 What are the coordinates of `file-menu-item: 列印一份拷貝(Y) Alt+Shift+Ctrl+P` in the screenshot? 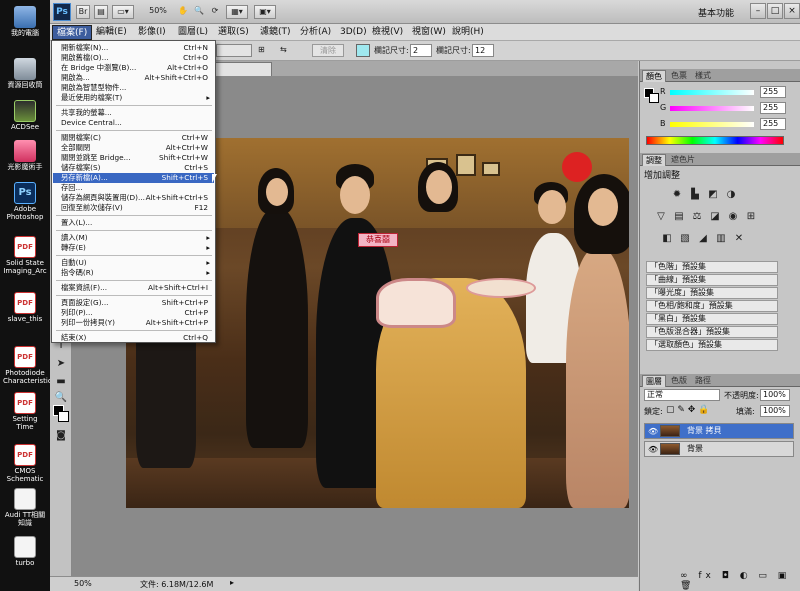 It's located at (133, 323).